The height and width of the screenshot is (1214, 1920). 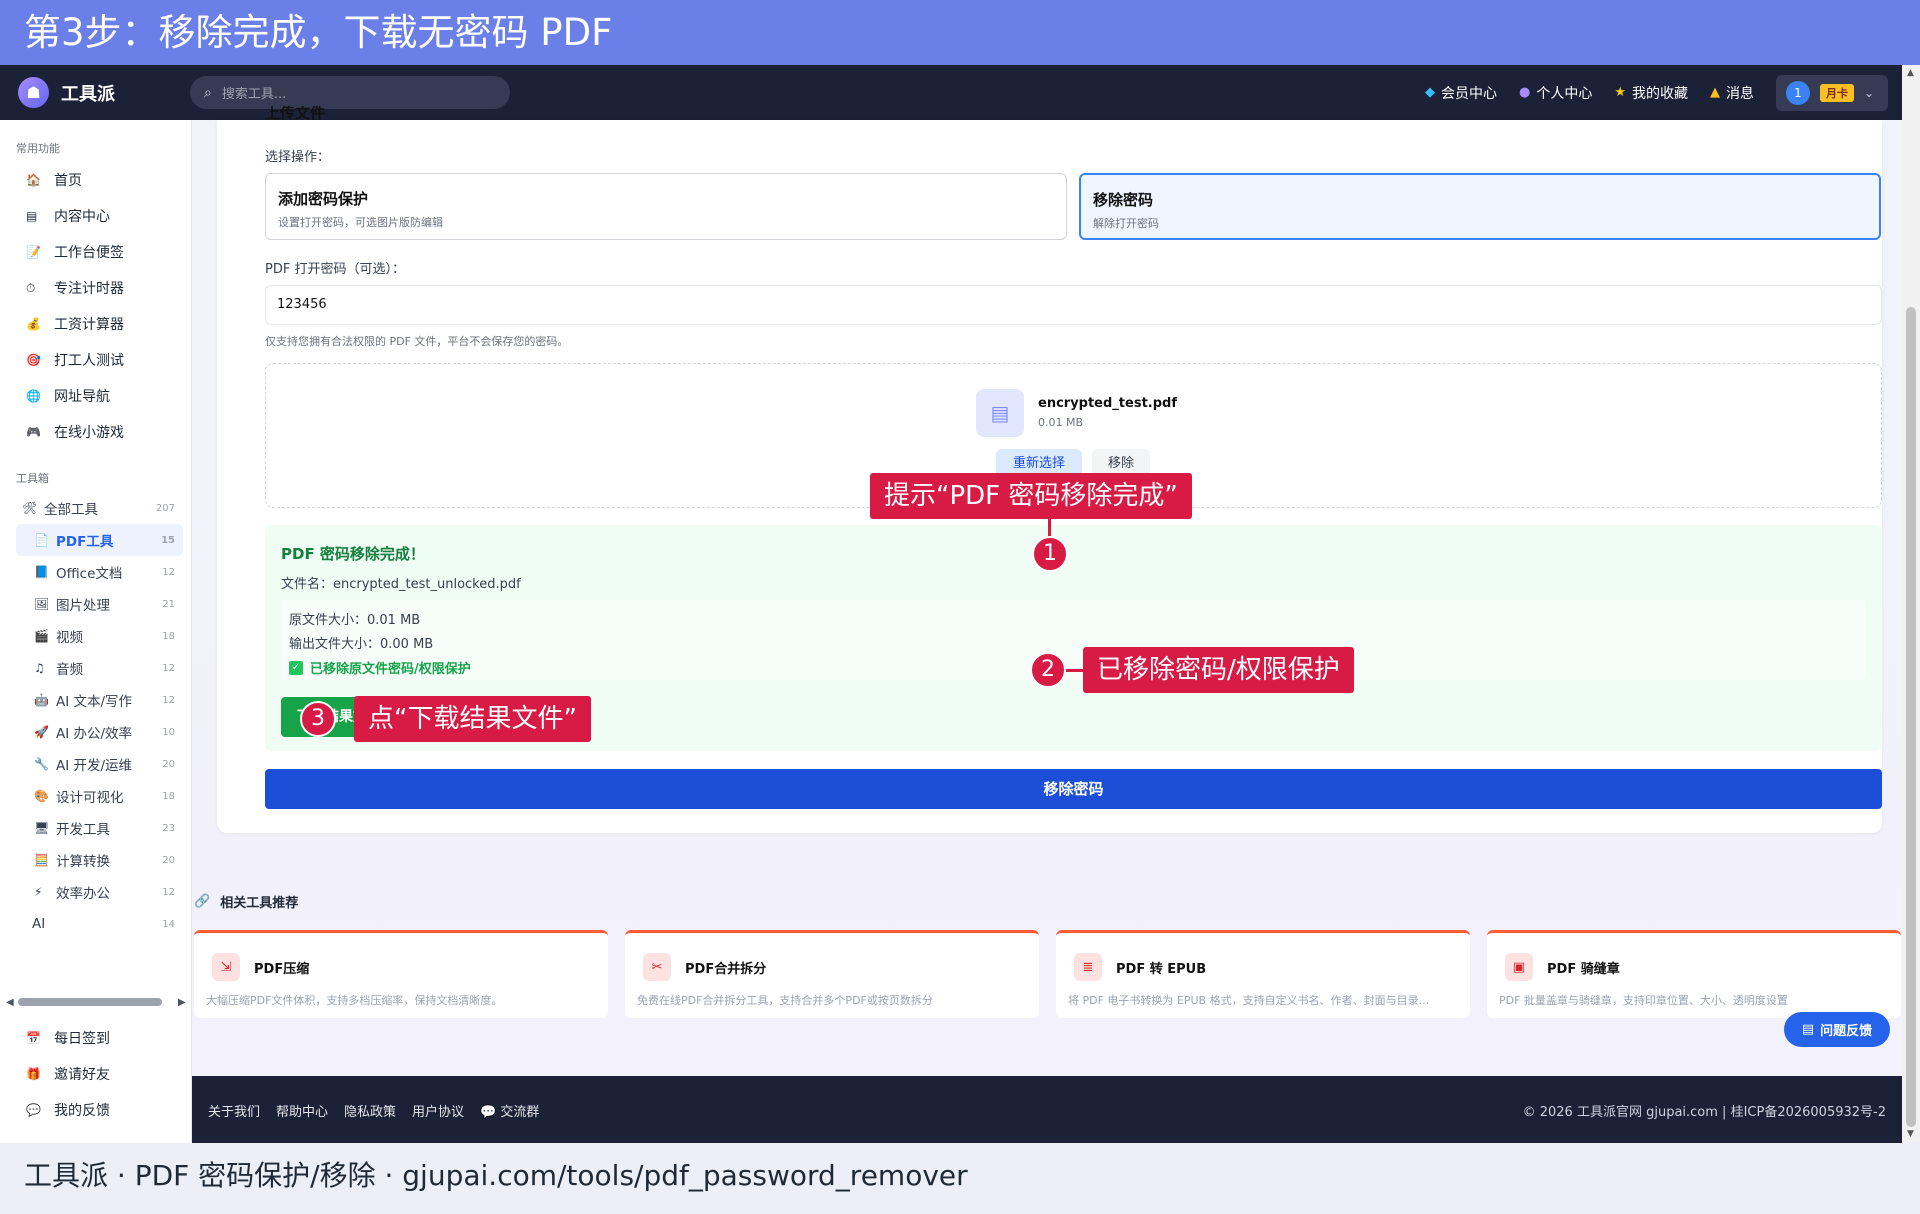 What do you see at coordinates (42, 828) in the screenshot?
I see `monitor-icon: 🖥` at bounding box center [42, 828].